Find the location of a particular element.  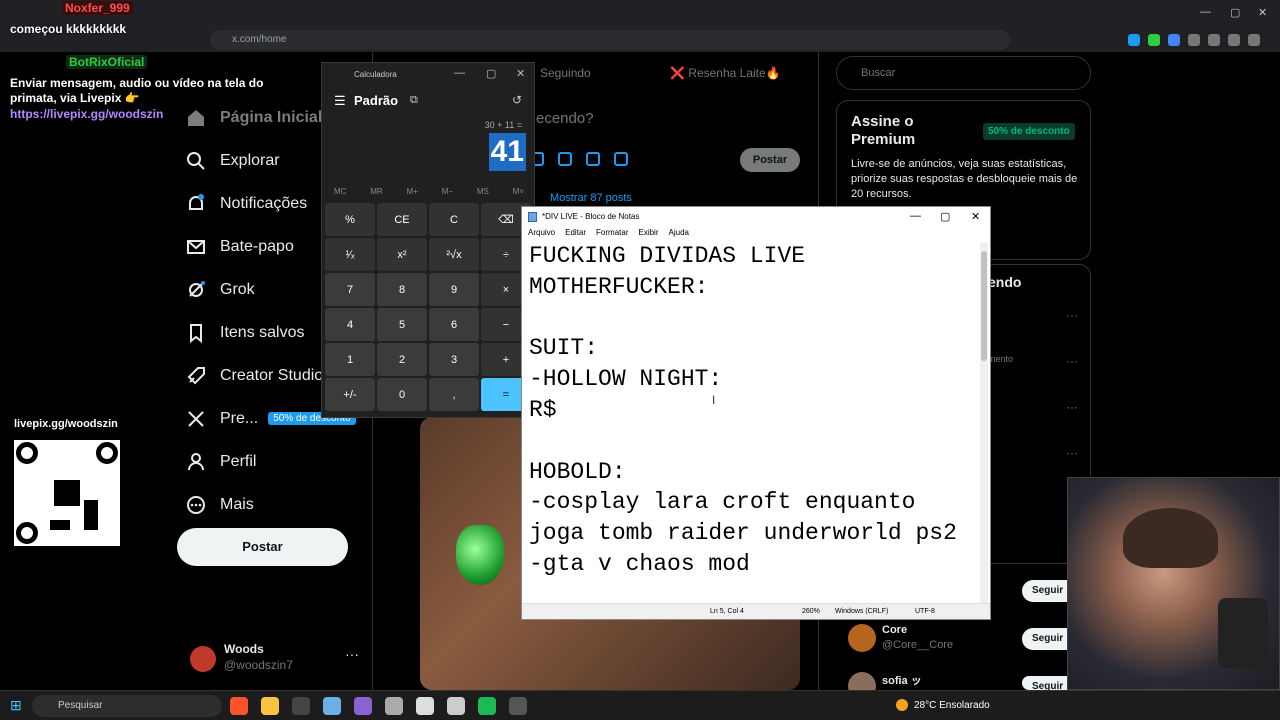

calc-key: C is located at coordinates (454, 219).